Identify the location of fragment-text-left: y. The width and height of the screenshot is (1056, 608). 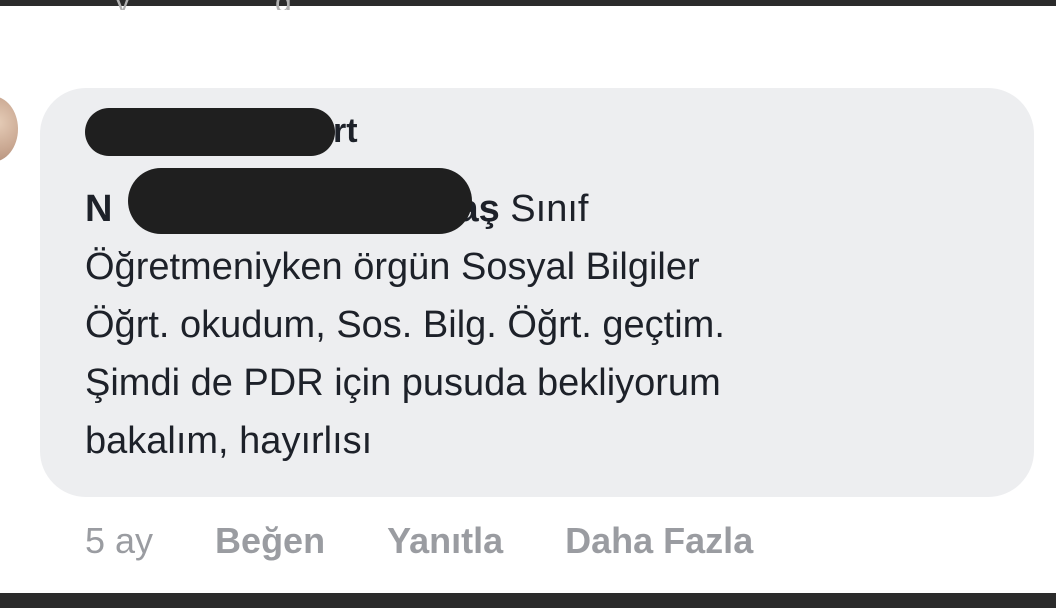
(122, 5).